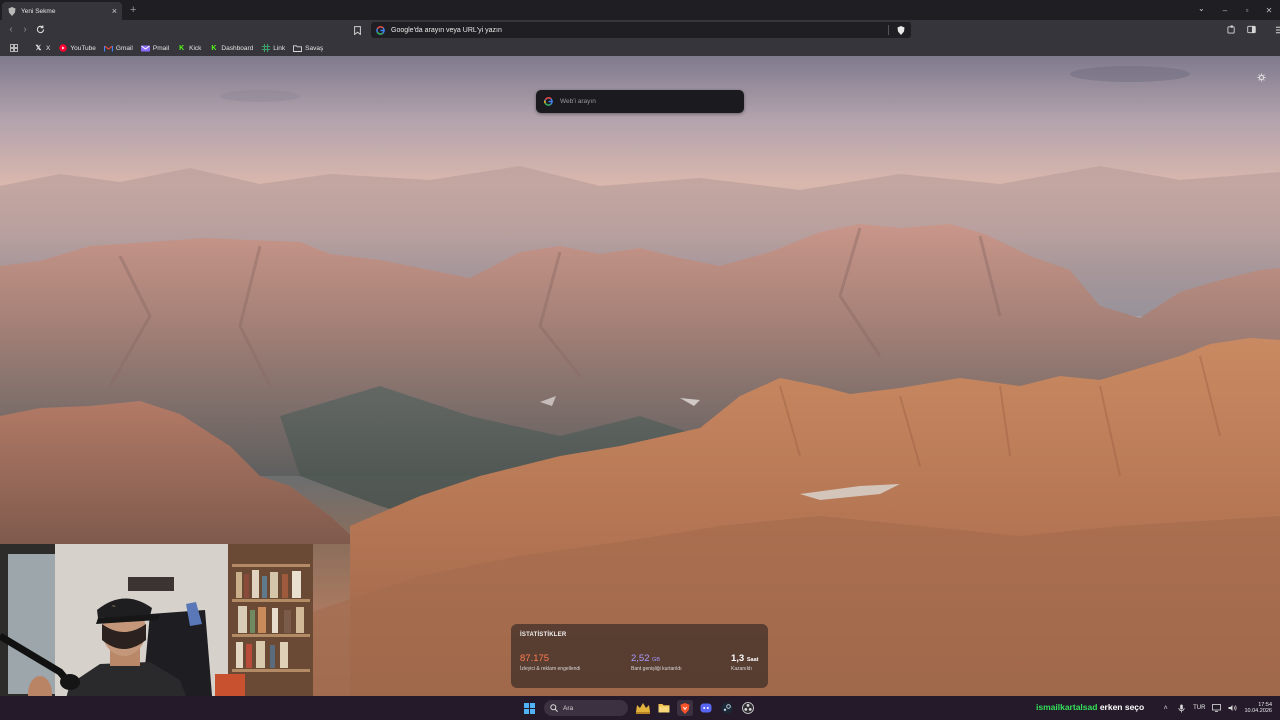  I want to click on cap-logo-graphic: ~, so click(114, 607).